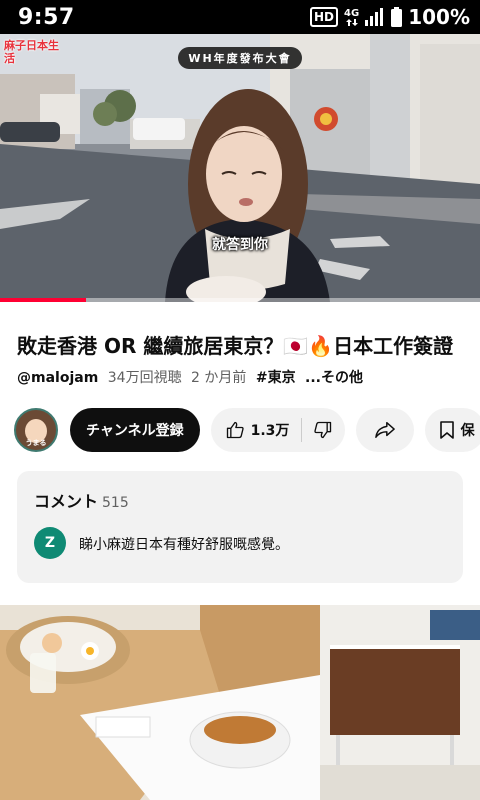  I want to click on share-button, so click(384, 430).